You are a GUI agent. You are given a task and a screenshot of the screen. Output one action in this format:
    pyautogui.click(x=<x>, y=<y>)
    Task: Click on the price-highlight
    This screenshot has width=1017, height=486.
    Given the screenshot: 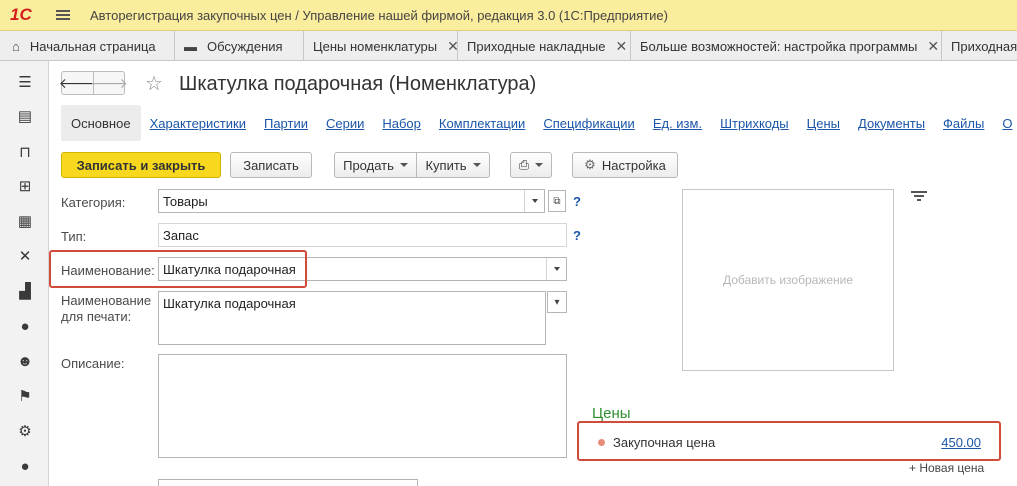 What is the action you would take?
    pyautogui.click(x=789, y=441)
    